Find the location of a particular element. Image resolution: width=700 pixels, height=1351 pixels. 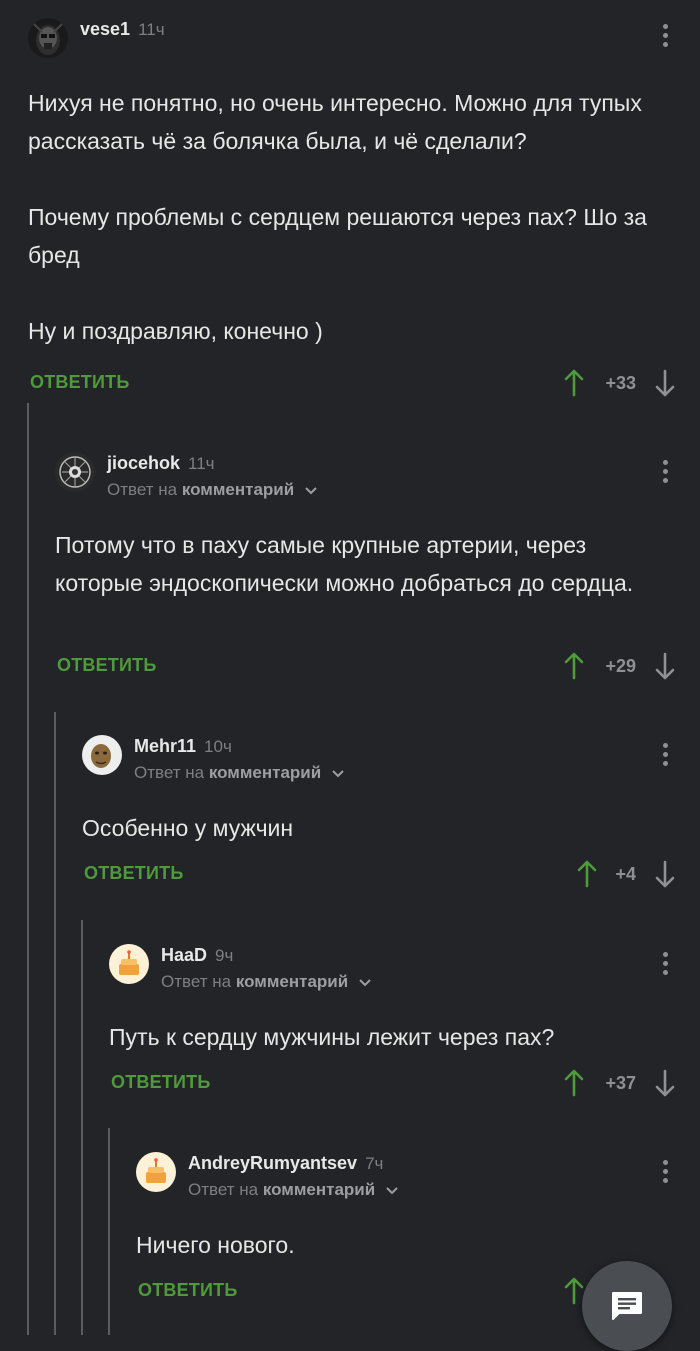

comment-icon is located at coordinates (627, 1306).